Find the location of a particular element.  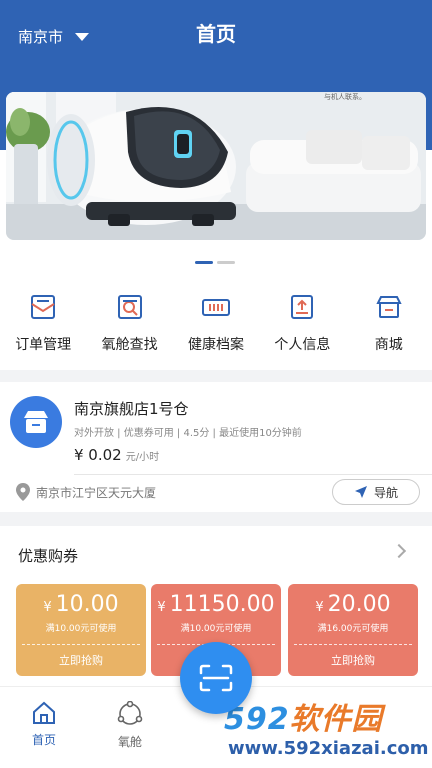

menu-item-health-record: 健康档案 is located at coordinates (216, 328).